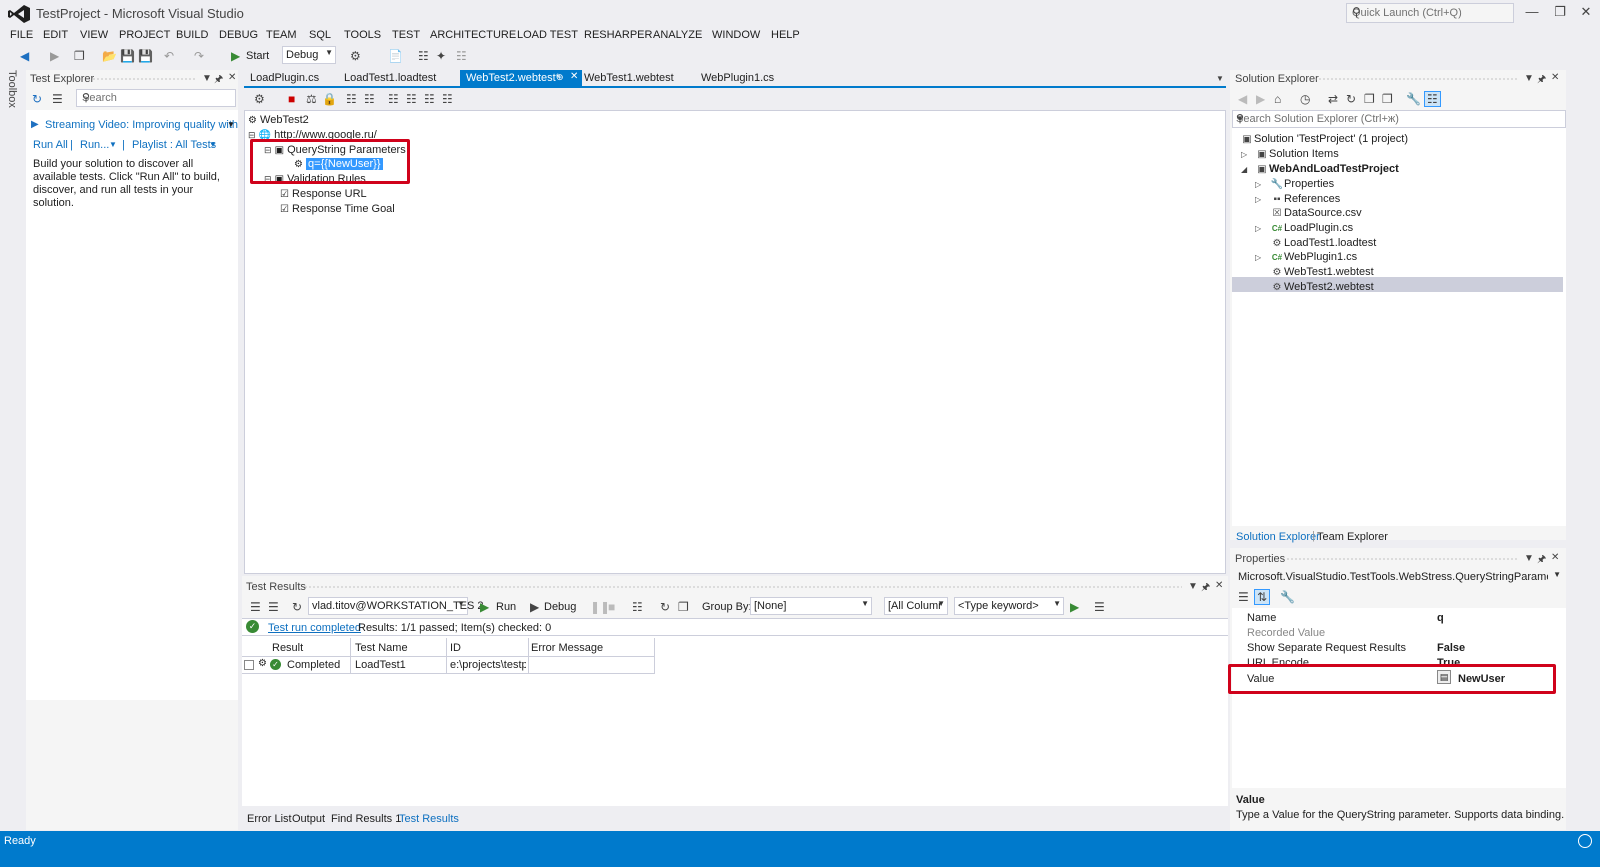 This screenshot has width=1600, height=867. I want to click on tree-item-webplugin1: C# WebPlugin1.cs, so click(1313, 257).